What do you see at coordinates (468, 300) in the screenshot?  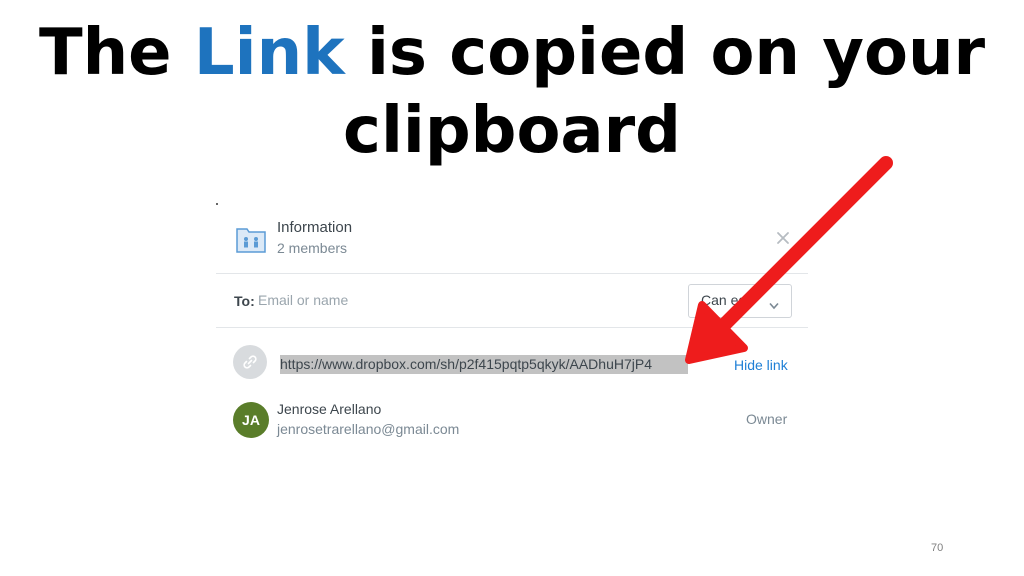 I see `email-or-name-input` at bounding box center [468, 300].